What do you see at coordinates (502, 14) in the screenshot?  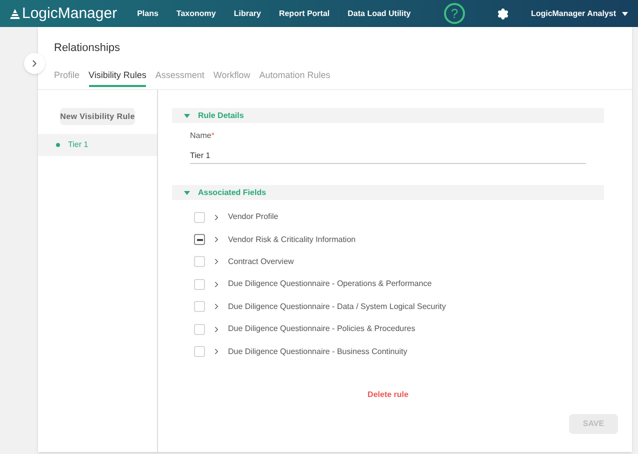 I see `settings-icon` at bounding box center [502, 14].